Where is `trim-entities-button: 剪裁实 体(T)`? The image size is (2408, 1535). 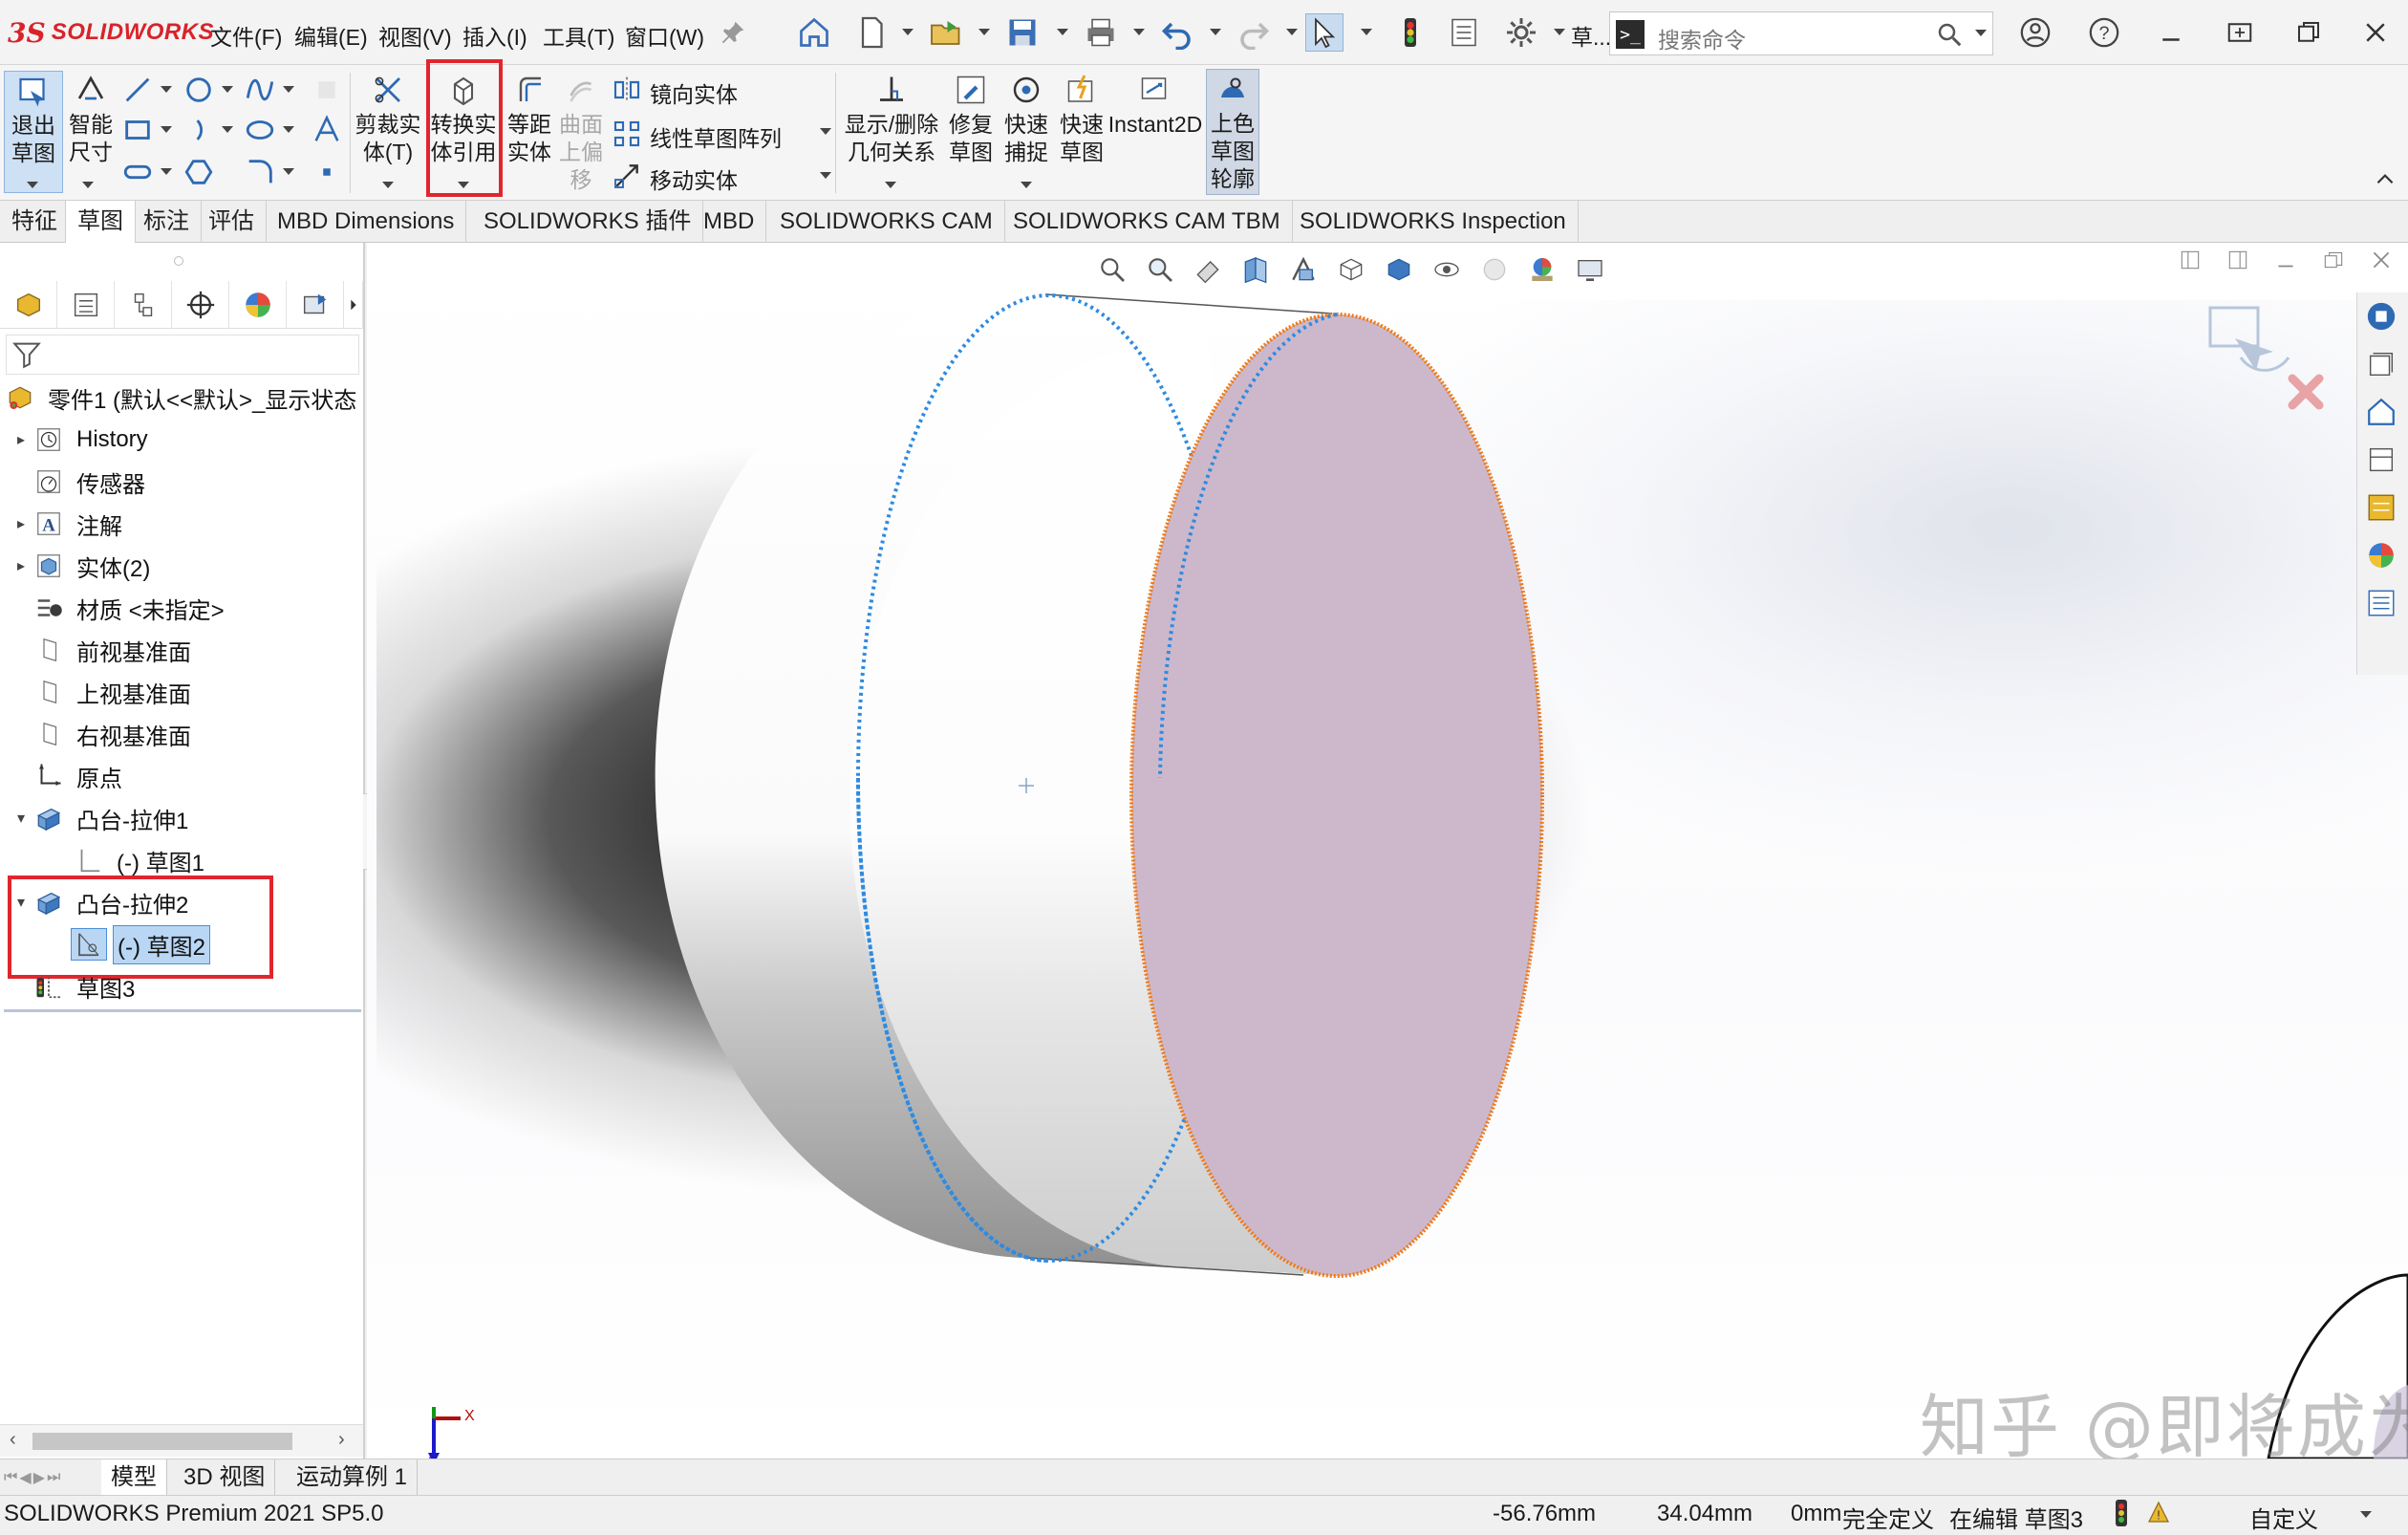
trim-entities-button: 剪裁实 体(T) is located at coordinates (388, 119).